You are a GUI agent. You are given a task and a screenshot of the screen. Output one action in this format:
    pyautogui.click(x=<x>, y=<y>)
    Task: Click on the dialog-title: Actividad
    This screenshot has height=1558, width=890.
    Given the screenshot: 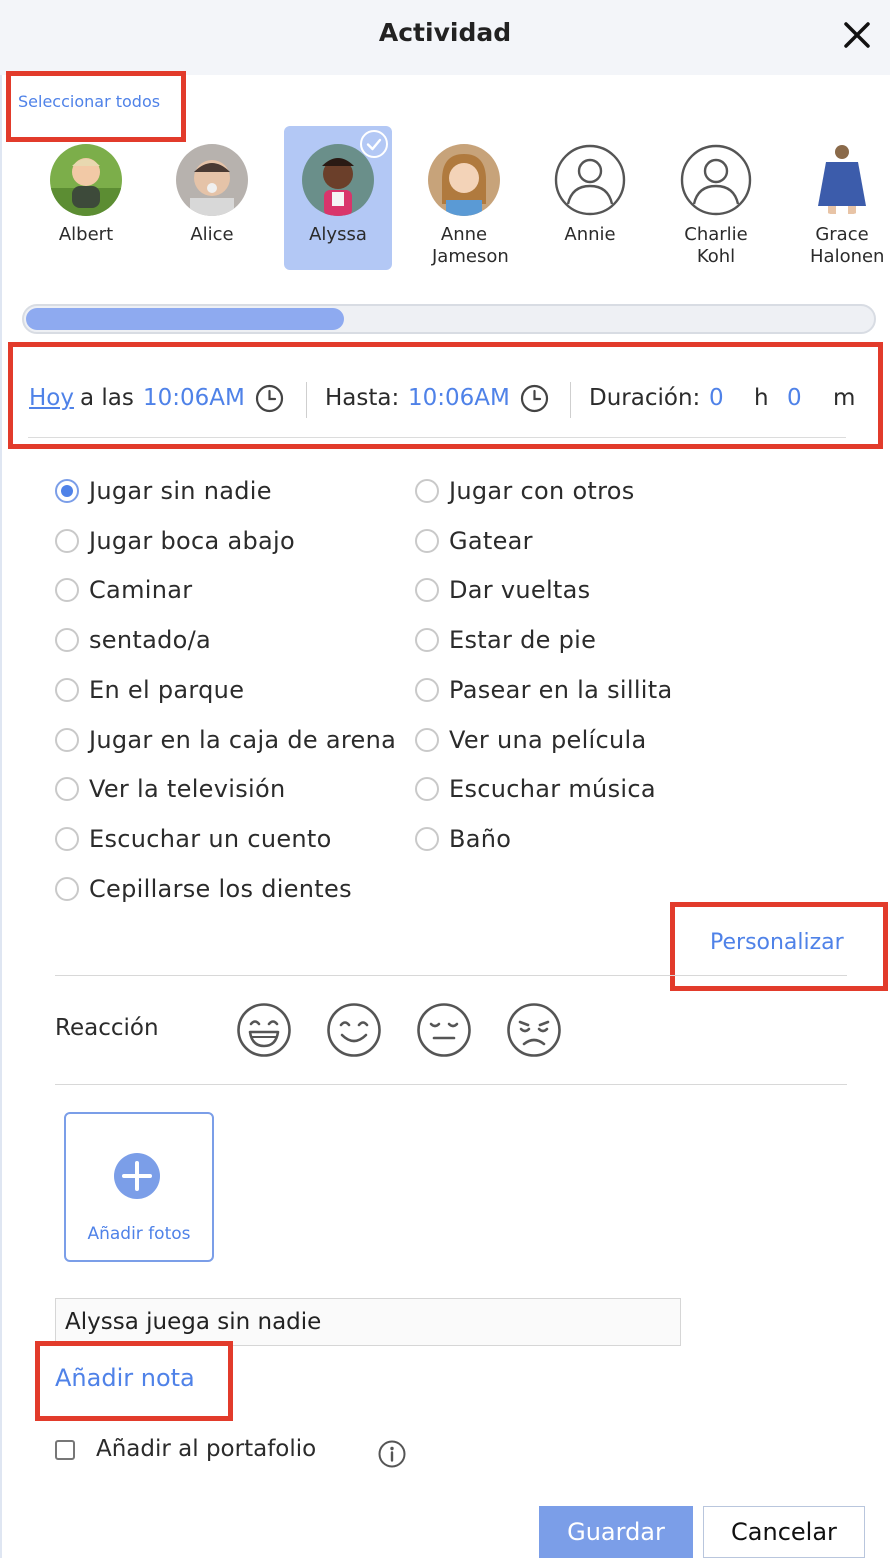 What is the action you would take?
    pyautogui.click(x=445, y=32)
    